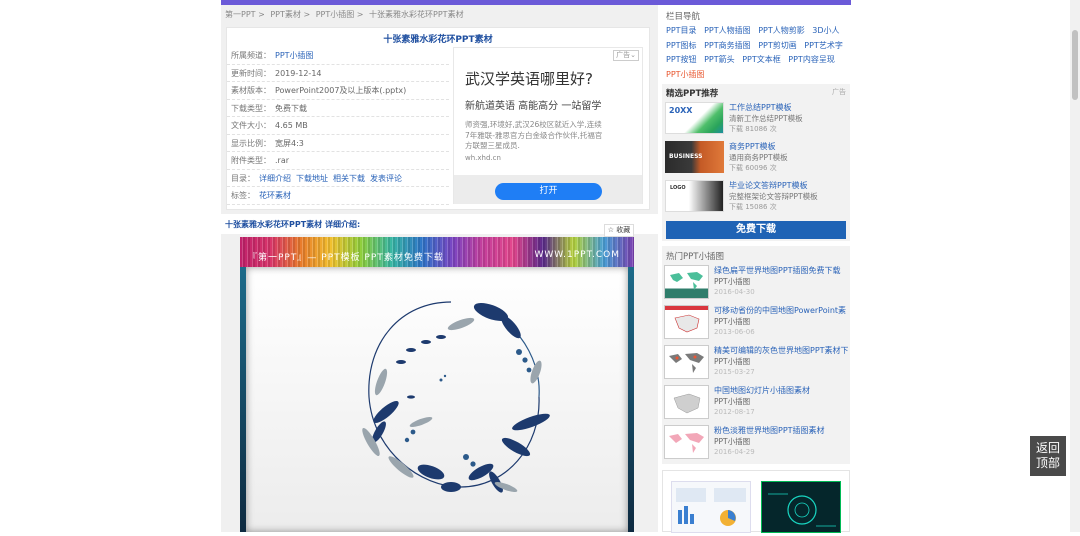  Describe the element at coordinates (727, 30) in the screenshot. I see `nav-link-people-illustration: PPT人物插图` at that location.